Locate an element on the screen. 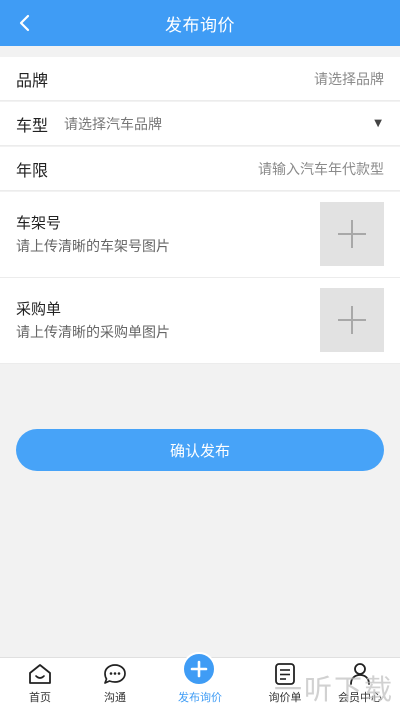 This screenshot has height=711, width=400. tab-home-label: 首页 is located at coordinates (40, 697).